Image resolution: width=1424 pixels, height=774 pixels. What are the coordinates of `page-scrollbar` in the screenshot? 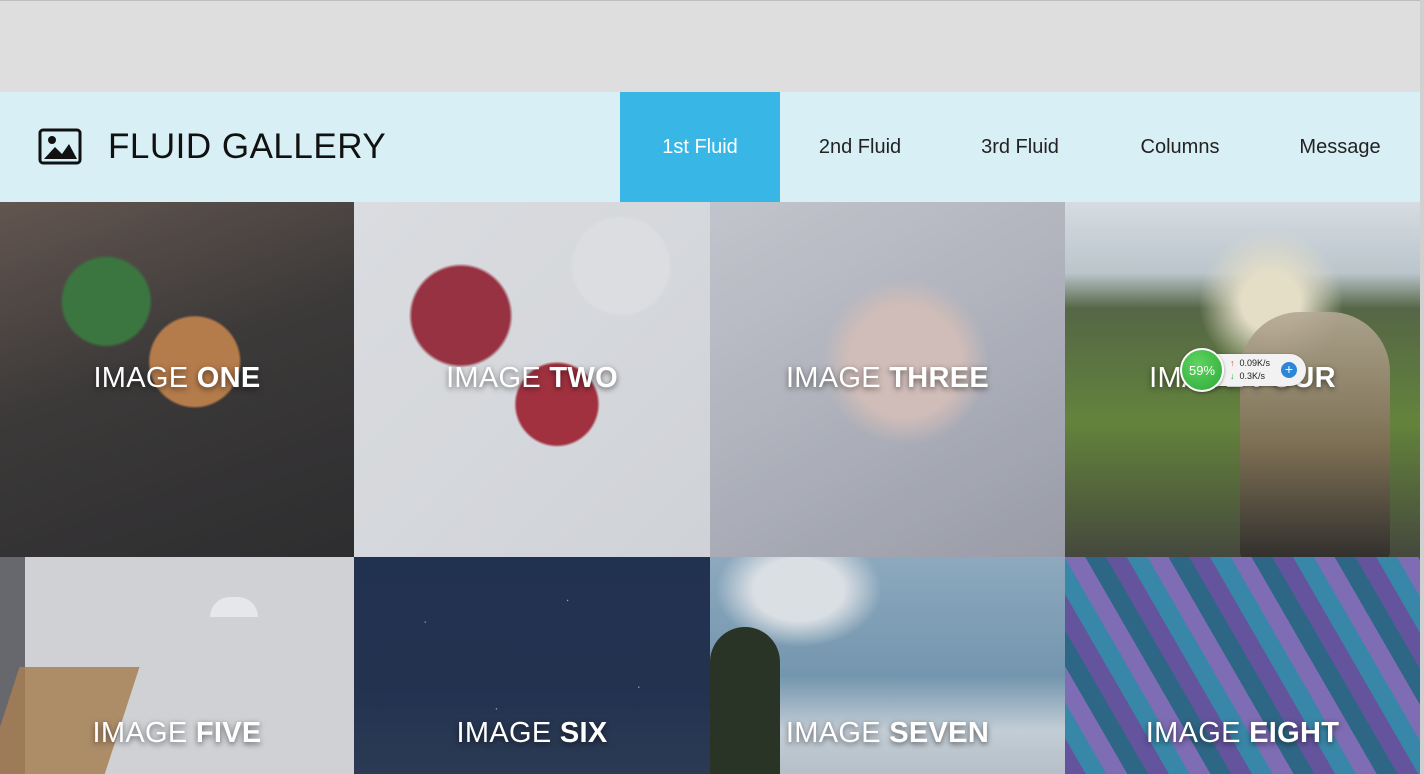 It's located at (1422, 387).